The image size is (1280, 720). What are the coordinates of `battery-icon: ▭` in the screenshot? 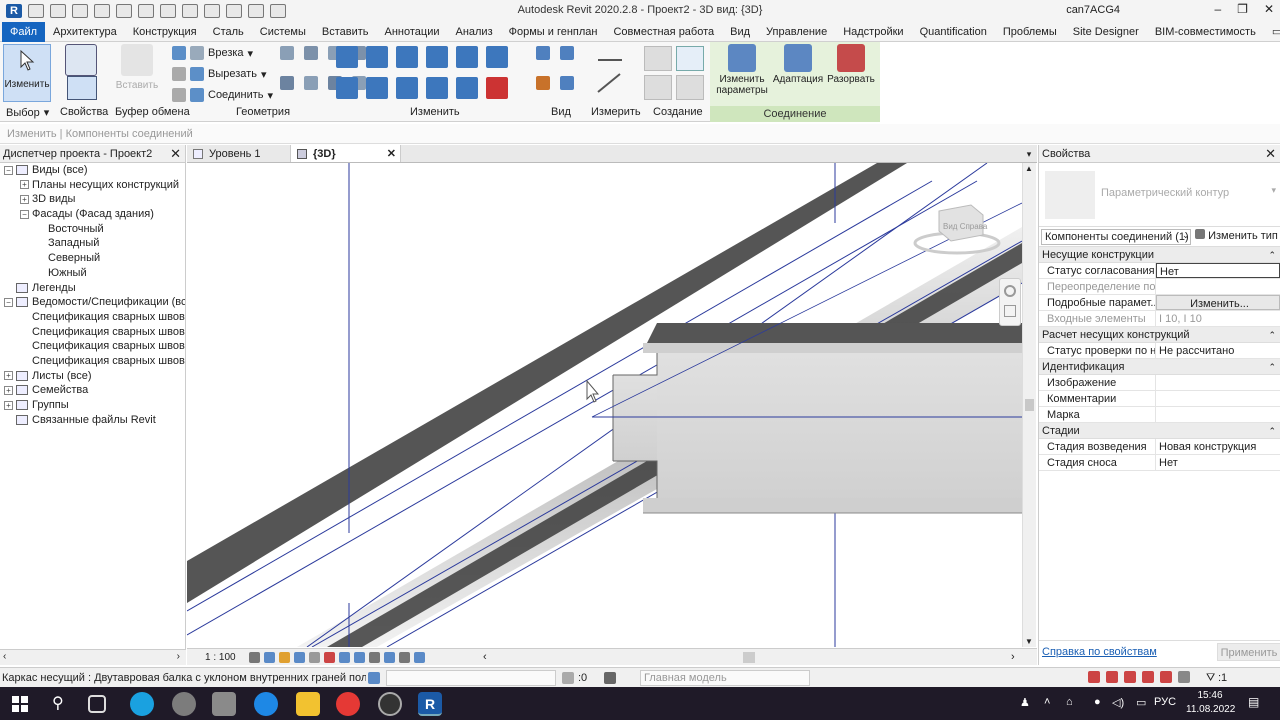 It's located at (1141, 702).